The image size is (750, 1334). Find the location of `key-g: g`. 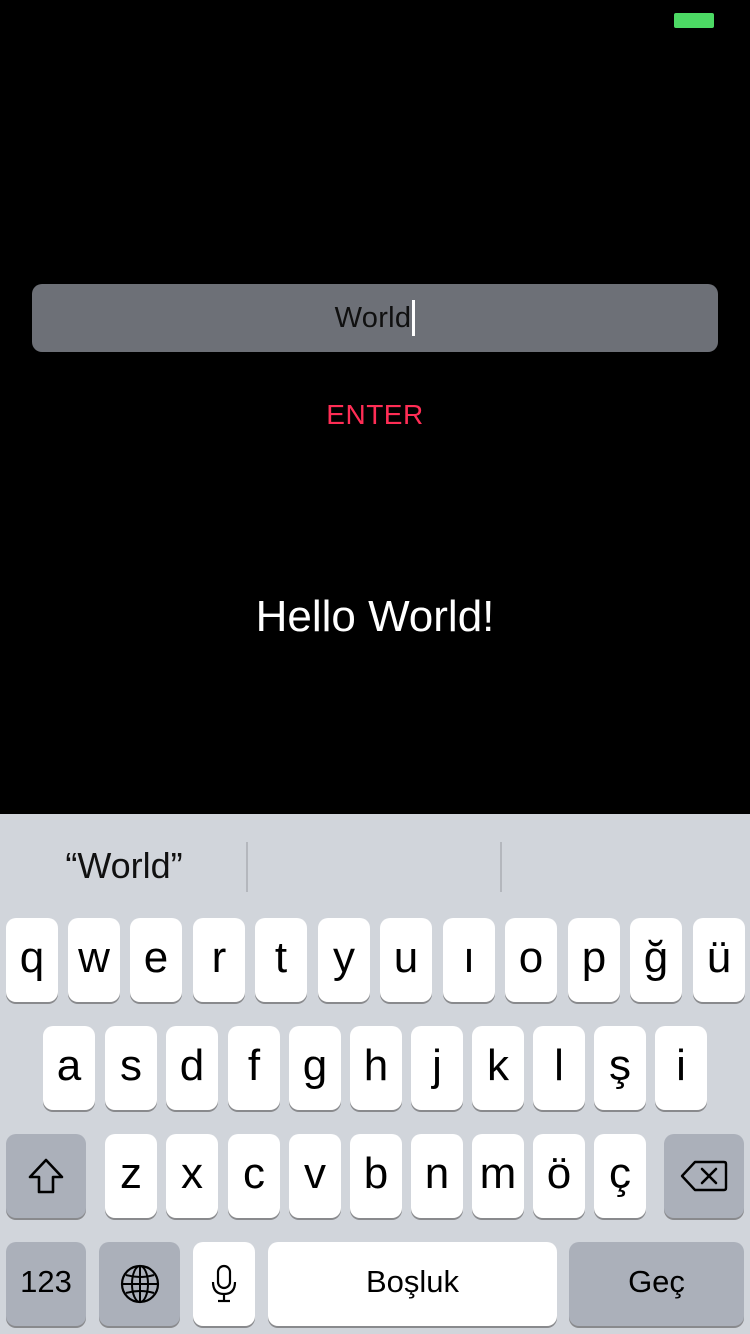

key-g: g is located at coordinates (315, 1068).